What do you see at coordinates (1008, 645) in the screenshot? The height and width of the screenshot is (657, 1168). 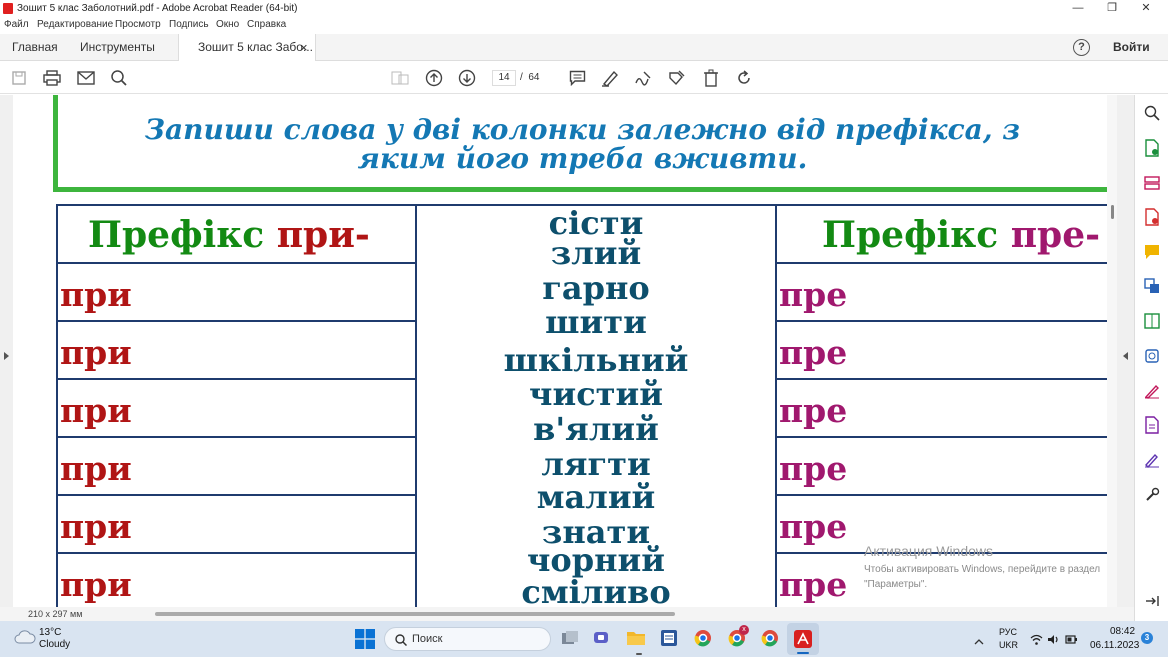 I see `keyboard-layout: UKR` at bounding box center [1008, 645].